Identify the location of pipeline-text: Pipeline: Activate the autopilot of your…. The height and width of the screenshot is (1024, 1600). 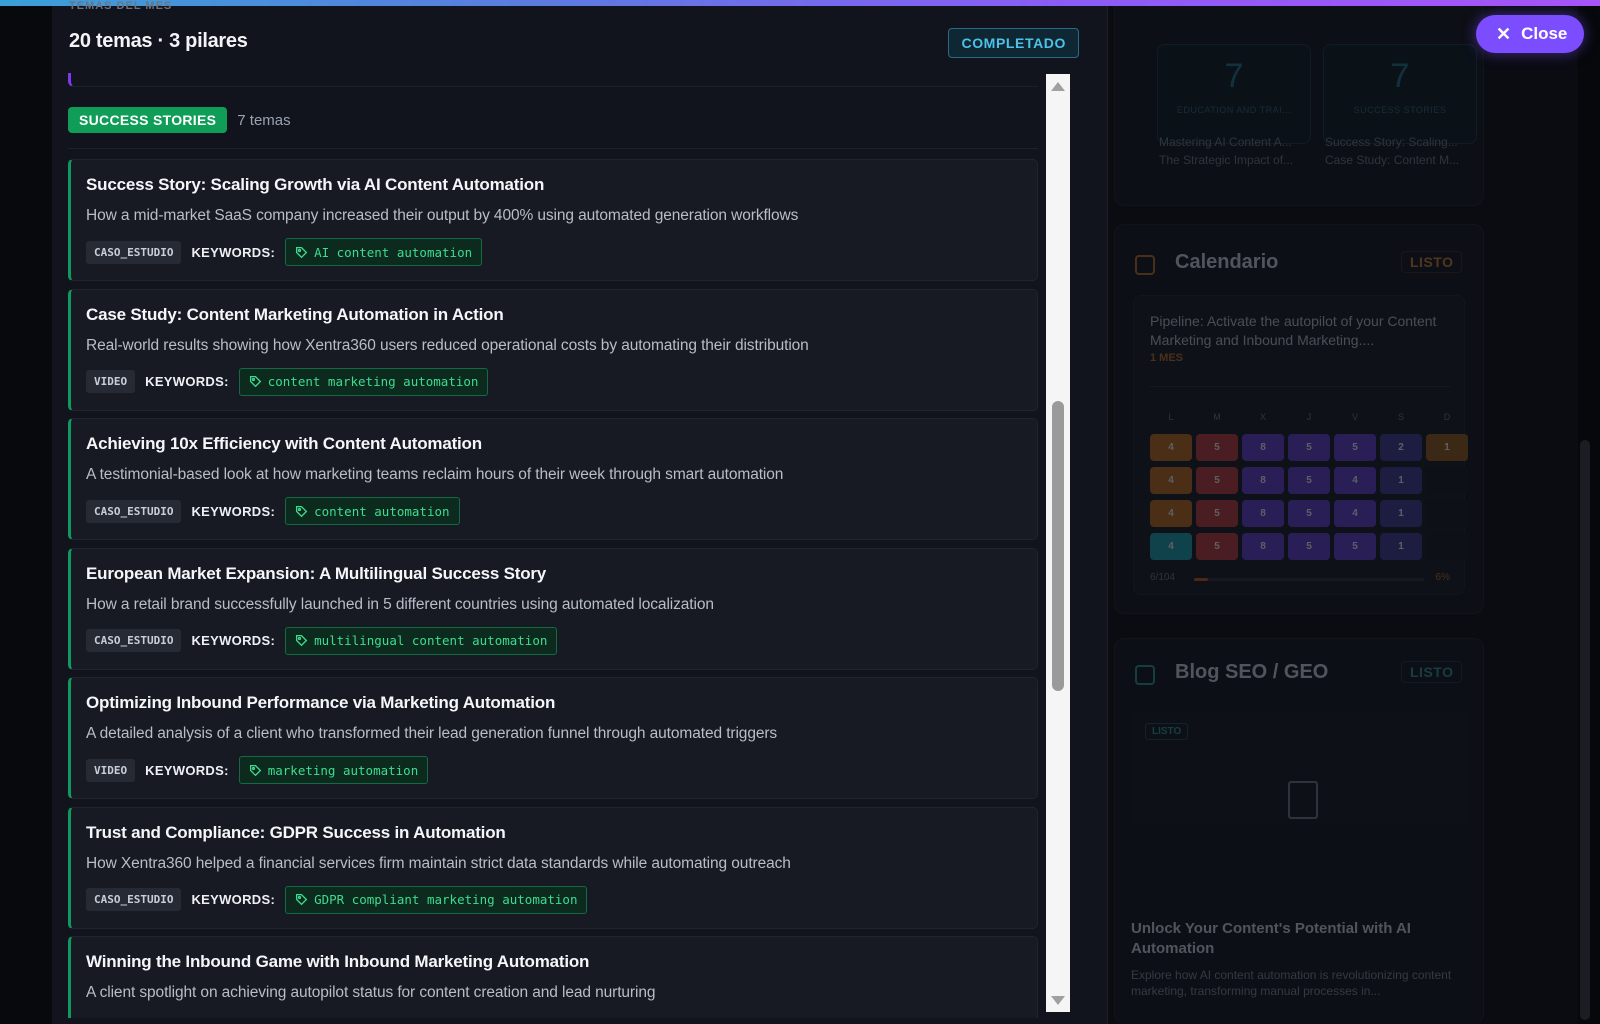
(1293, 330).